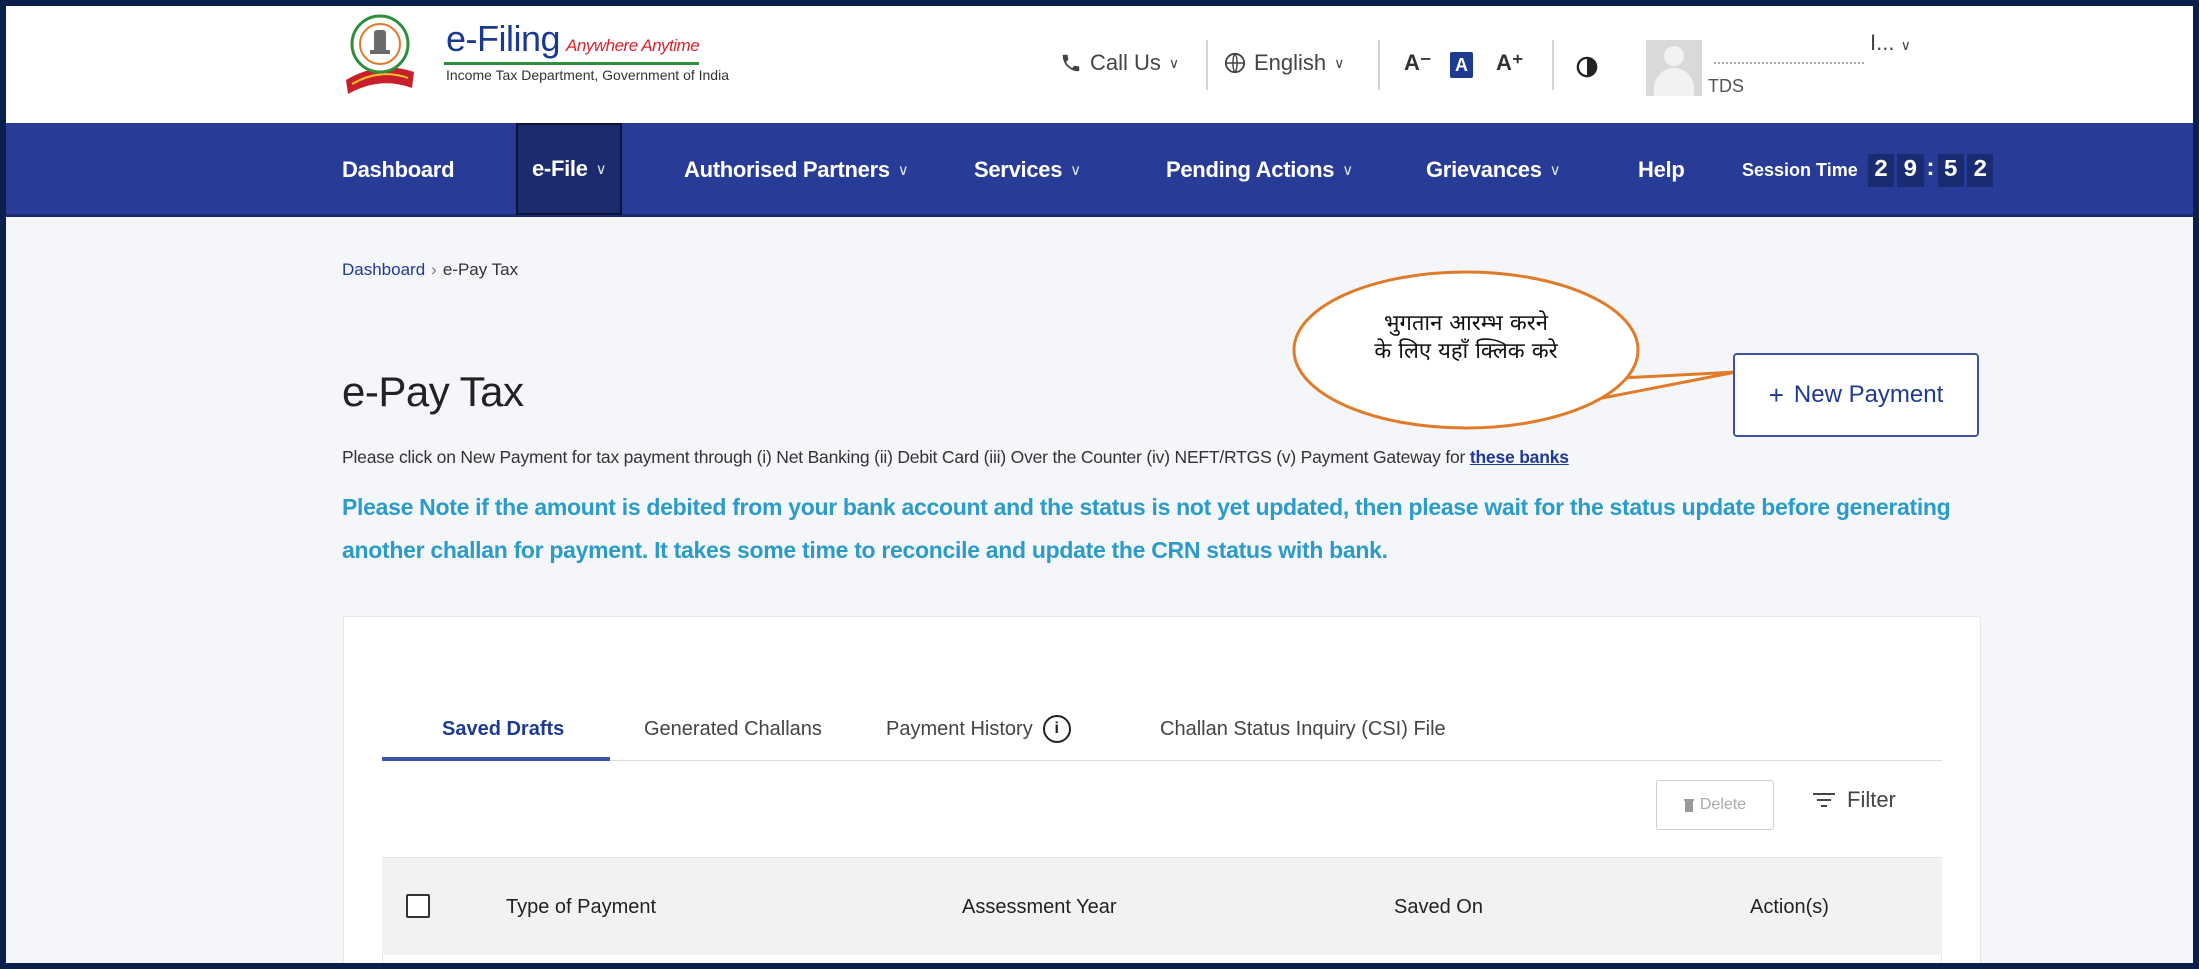 The image size is (2199, 969). What do you see at coordinates (978, 729) in the screenshot?
I see `tab-payment-history: Payment History i` at bounding box center [978, 729].